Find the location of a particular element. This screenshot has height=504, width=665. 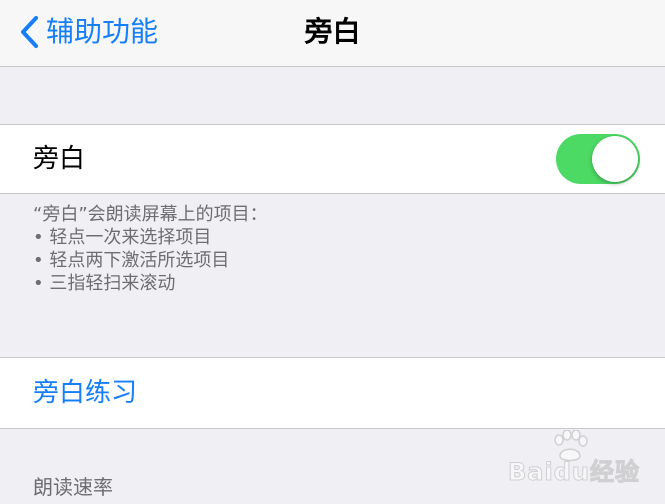

voiceover-label: 旁白 is located at coordinates (59, 159).